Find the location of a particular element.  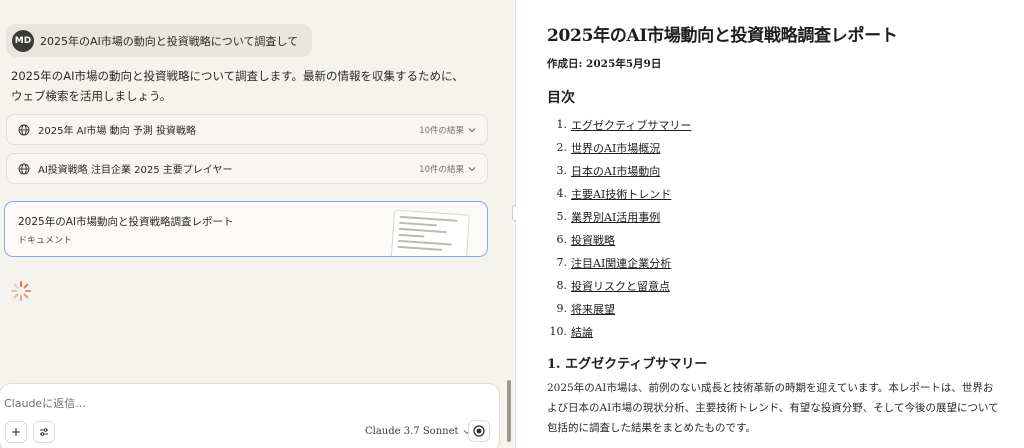

loading-spinner-icon is located at coordinates (21, 291).